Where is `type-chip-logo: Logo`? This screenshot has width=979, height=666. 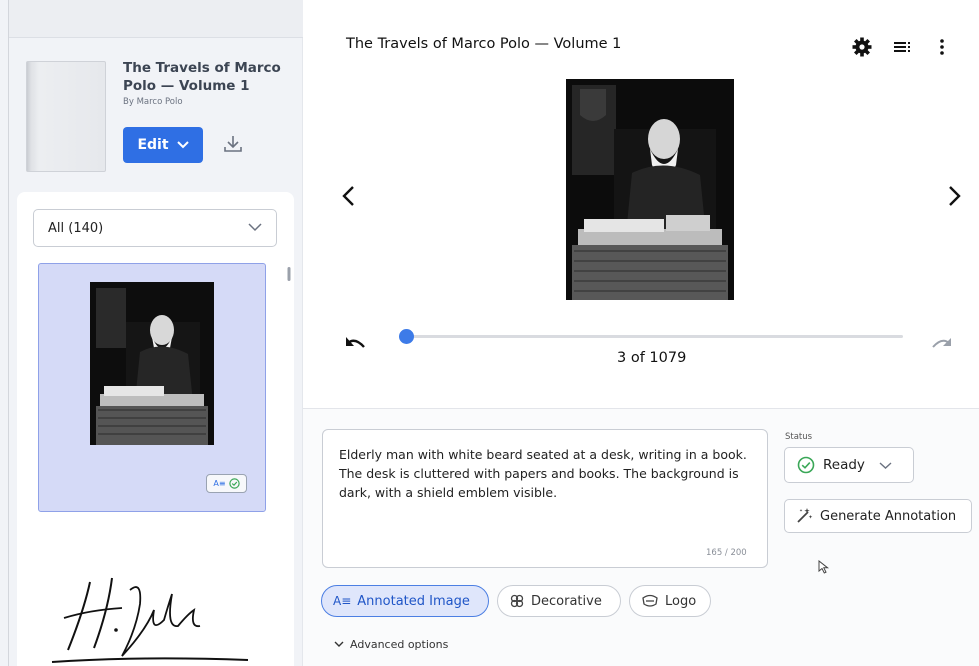
type-chip-logo: Logo is located at coordinates (670, 601).